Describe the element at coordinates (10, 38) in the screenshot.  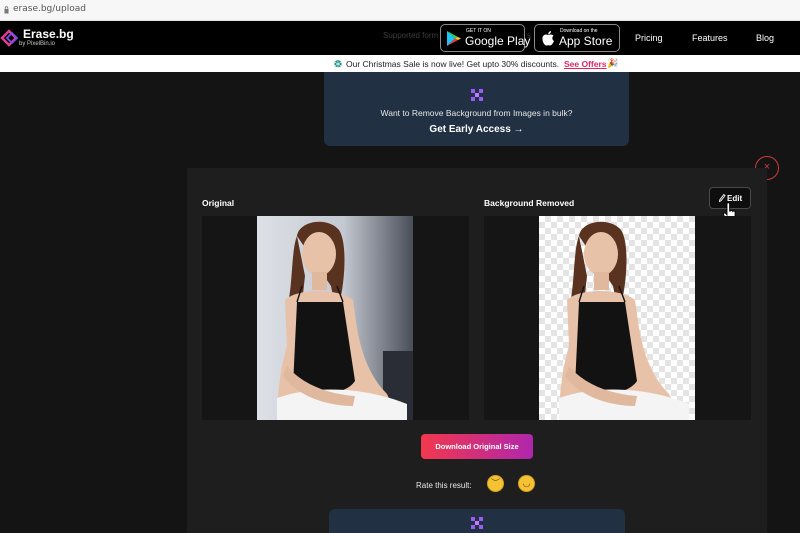
I see `erase-bg-logo-icon` at that location.